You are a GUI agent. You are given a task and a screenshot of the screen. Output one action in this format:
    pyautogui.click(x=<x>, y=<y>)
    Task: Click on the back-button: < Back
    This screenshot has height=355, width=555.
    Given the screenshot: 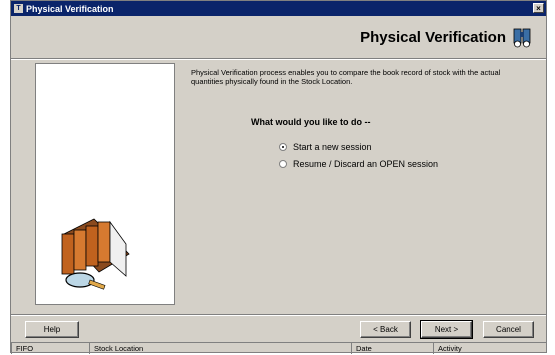 What is the action you would take?
    pyautogui.click(x=385, y=329)
    